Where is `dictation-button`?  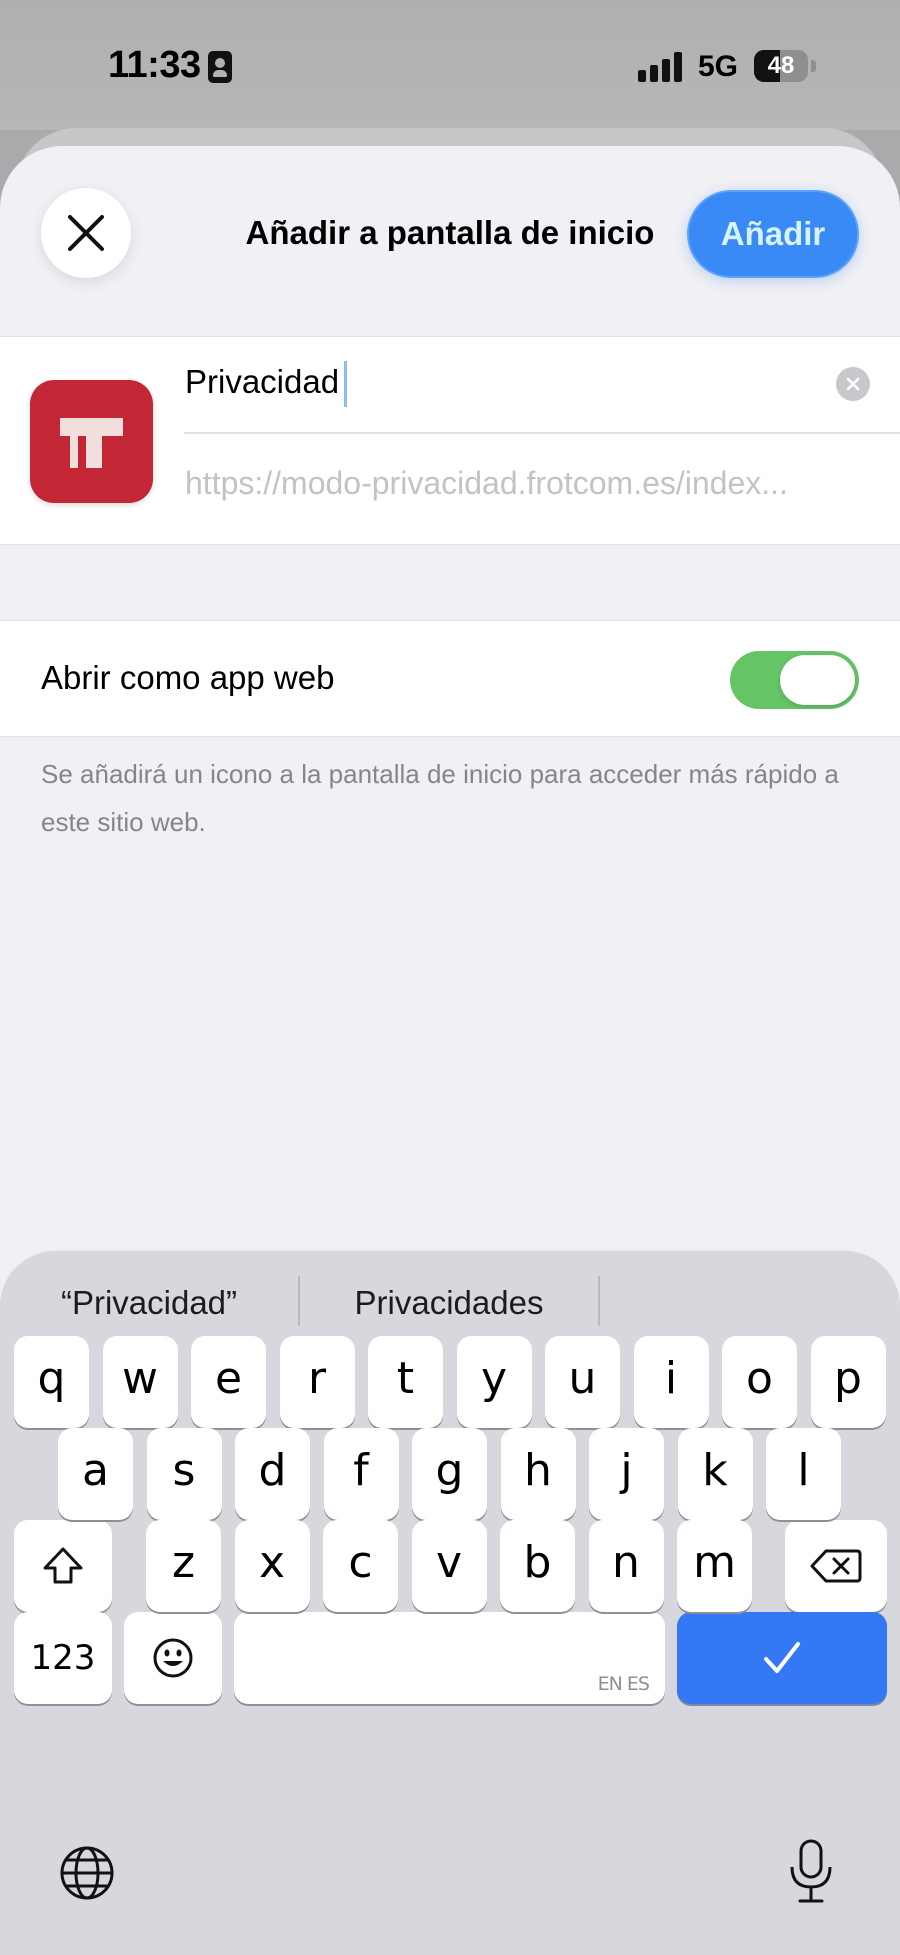
dictation-button is located at coordinates (811, 1872).